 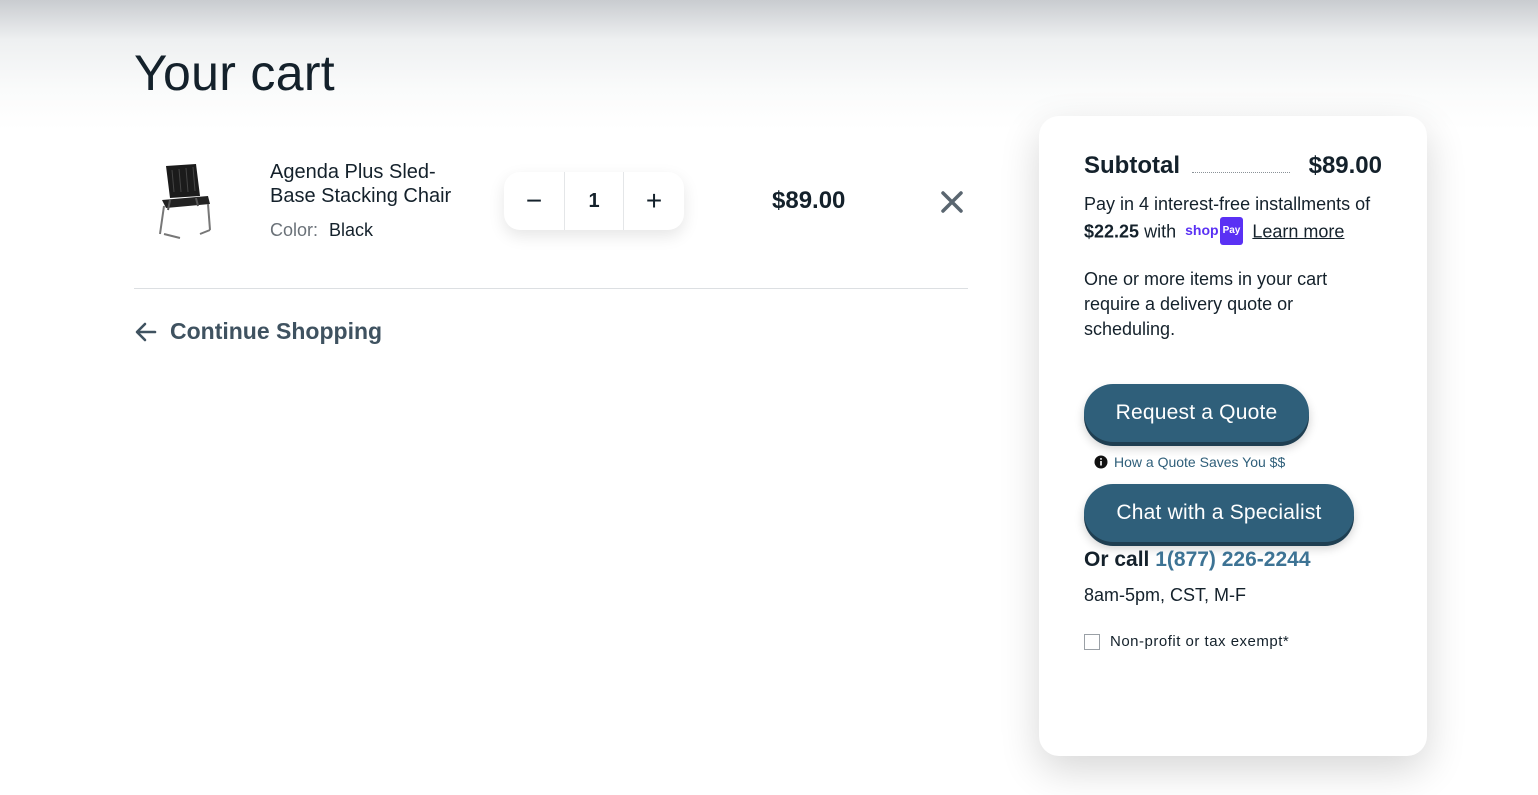 I want to click on arrow-left-icon, so click(x=146, y=331).